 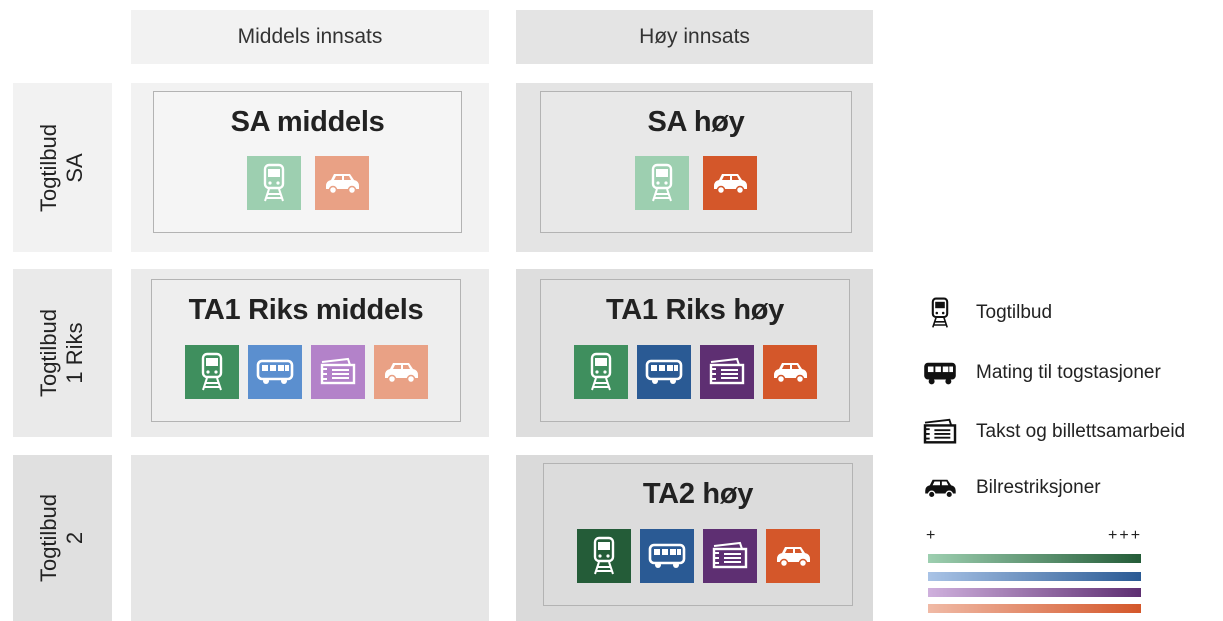 What do you see at coordinates (1034, 592) in the screenshot?
I see `gradient-bar-ticket` at bounding box center [1034, 592].